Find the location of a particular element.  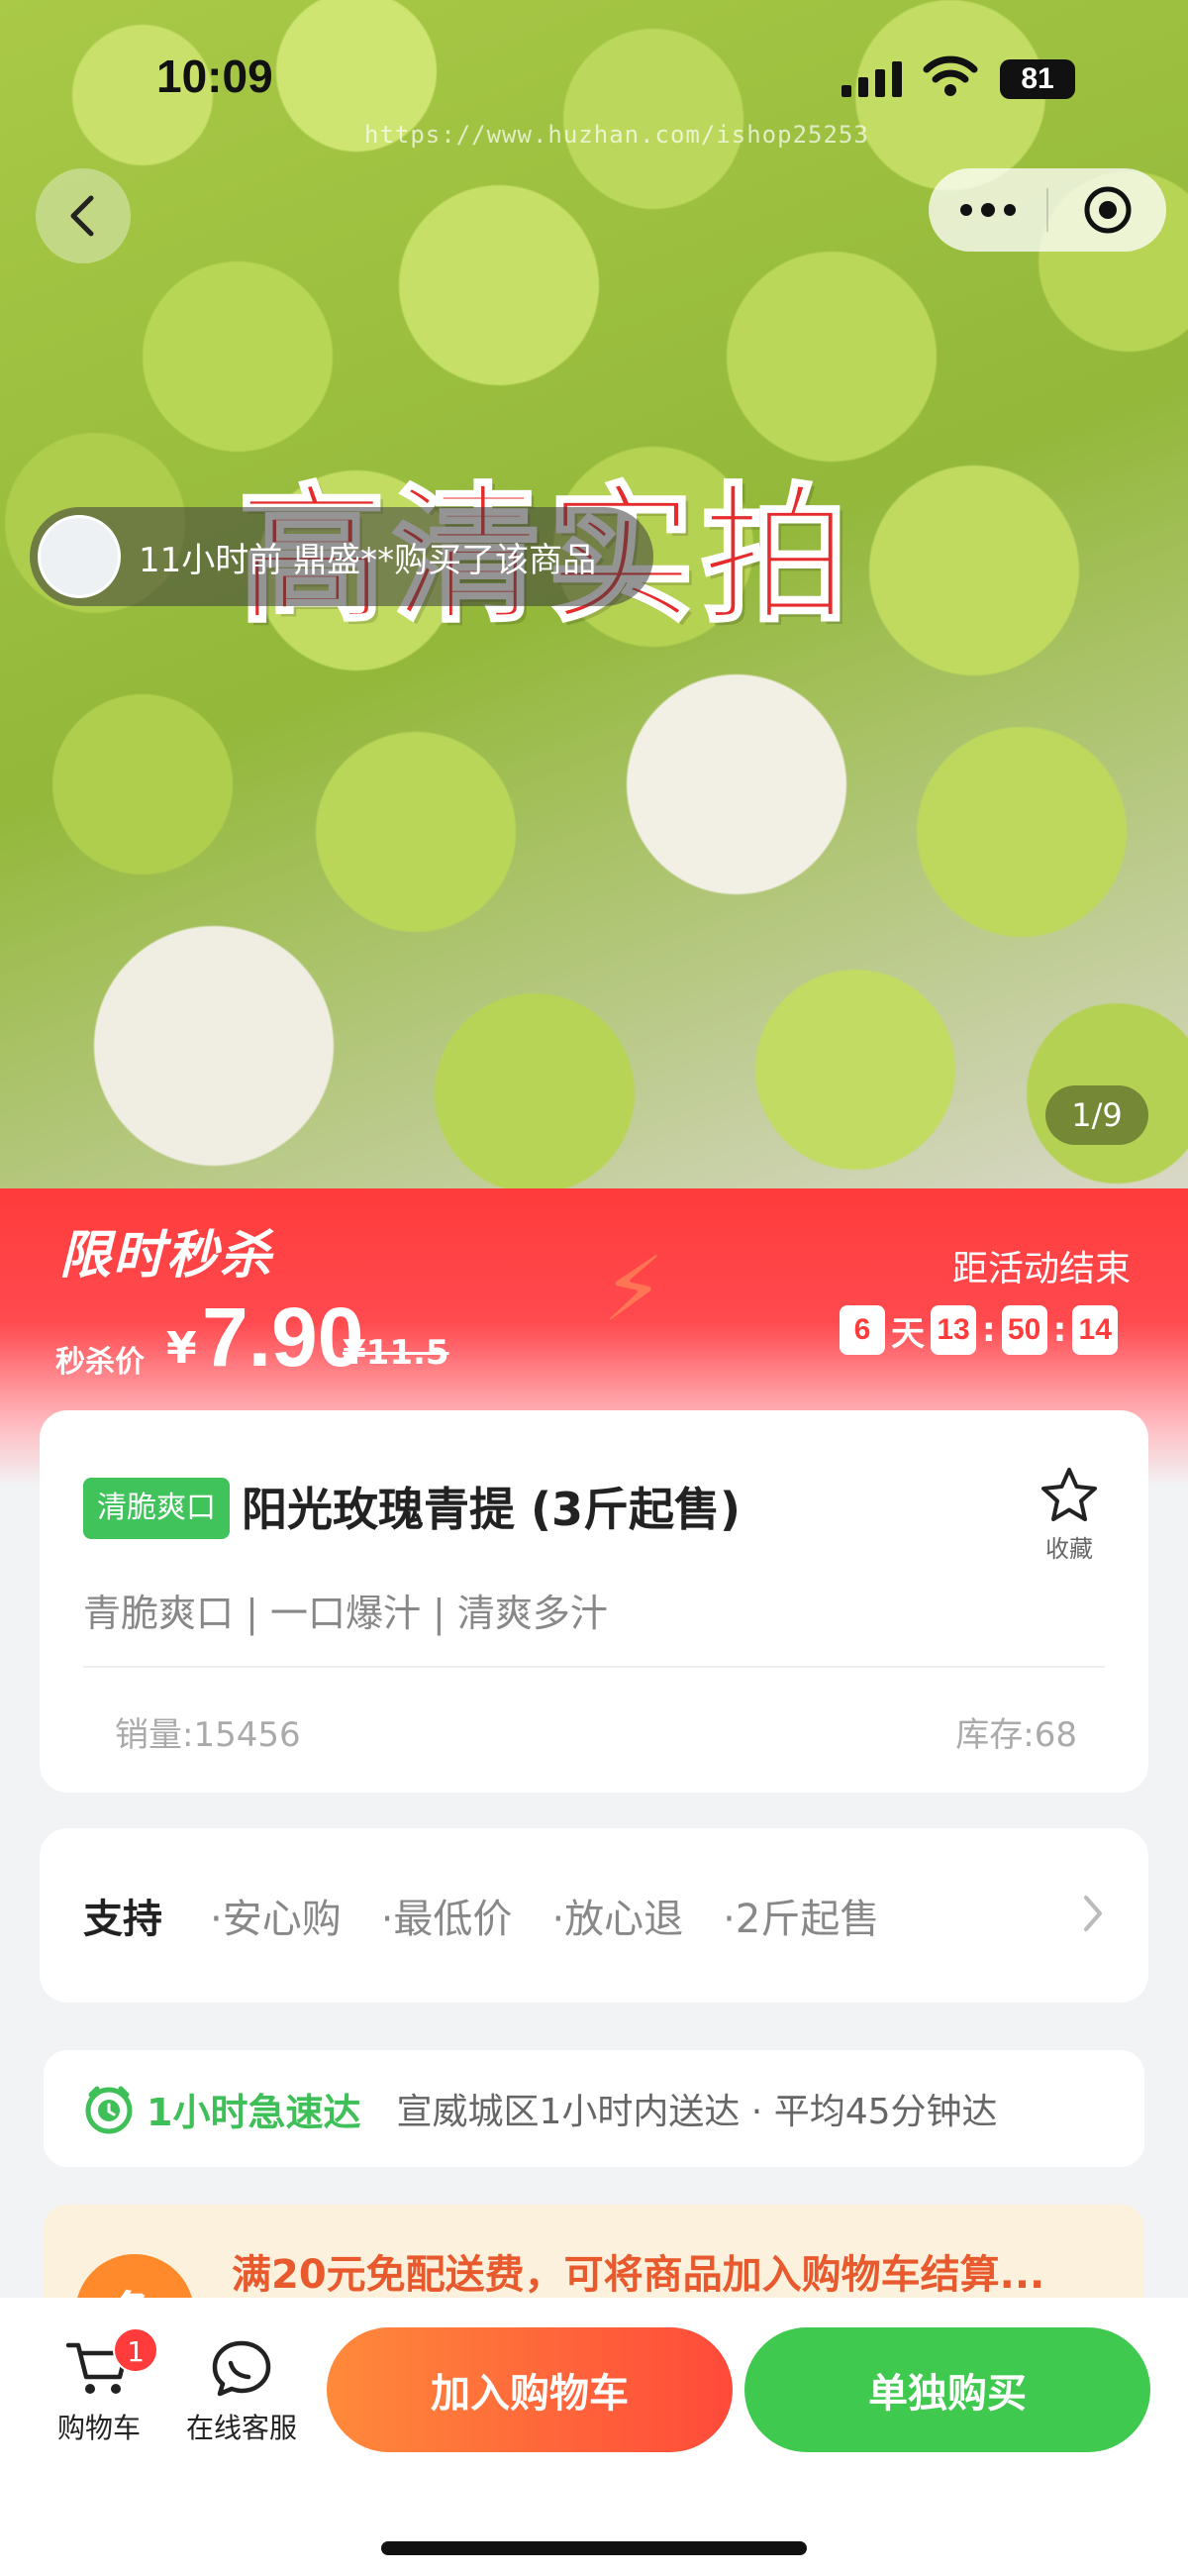

support-item: ·2斤起售 is located at coordinates (802, 1919).